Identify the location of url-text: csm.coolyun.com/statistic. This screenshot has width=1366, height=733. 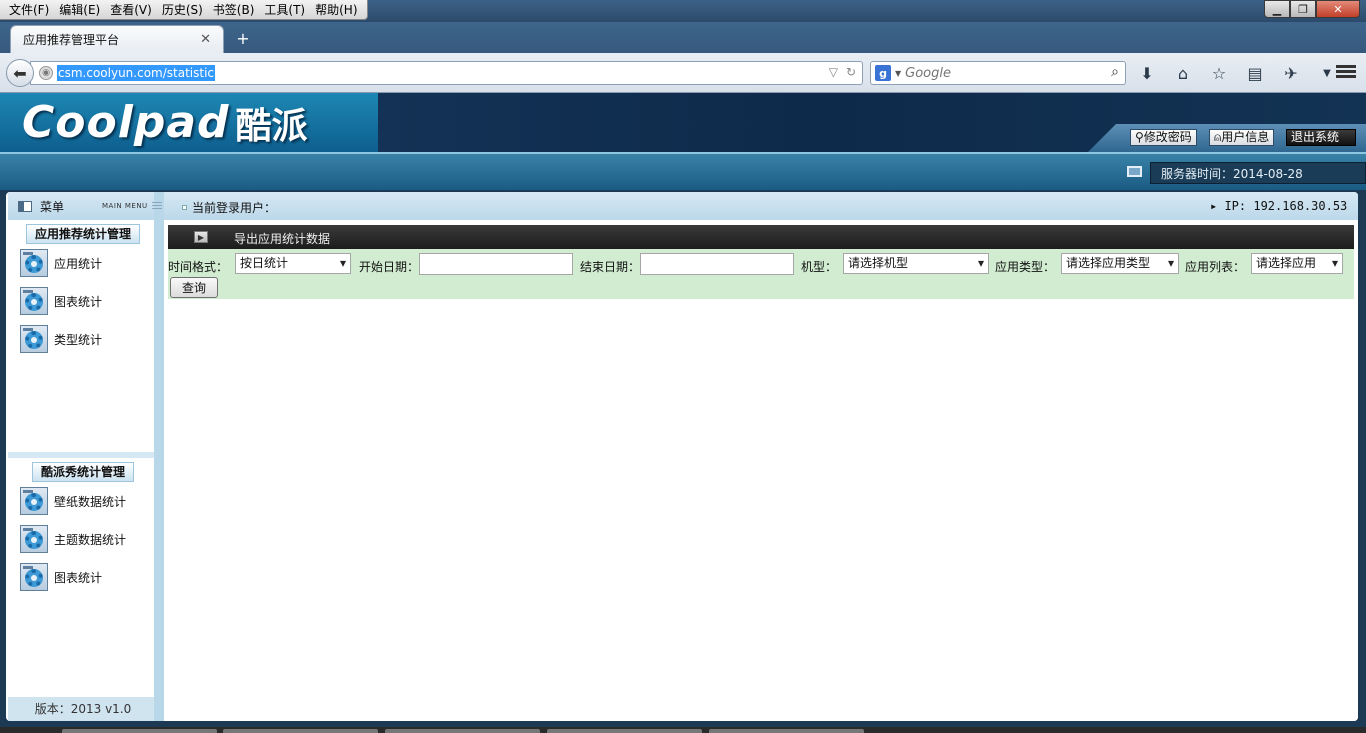
(136, 73).